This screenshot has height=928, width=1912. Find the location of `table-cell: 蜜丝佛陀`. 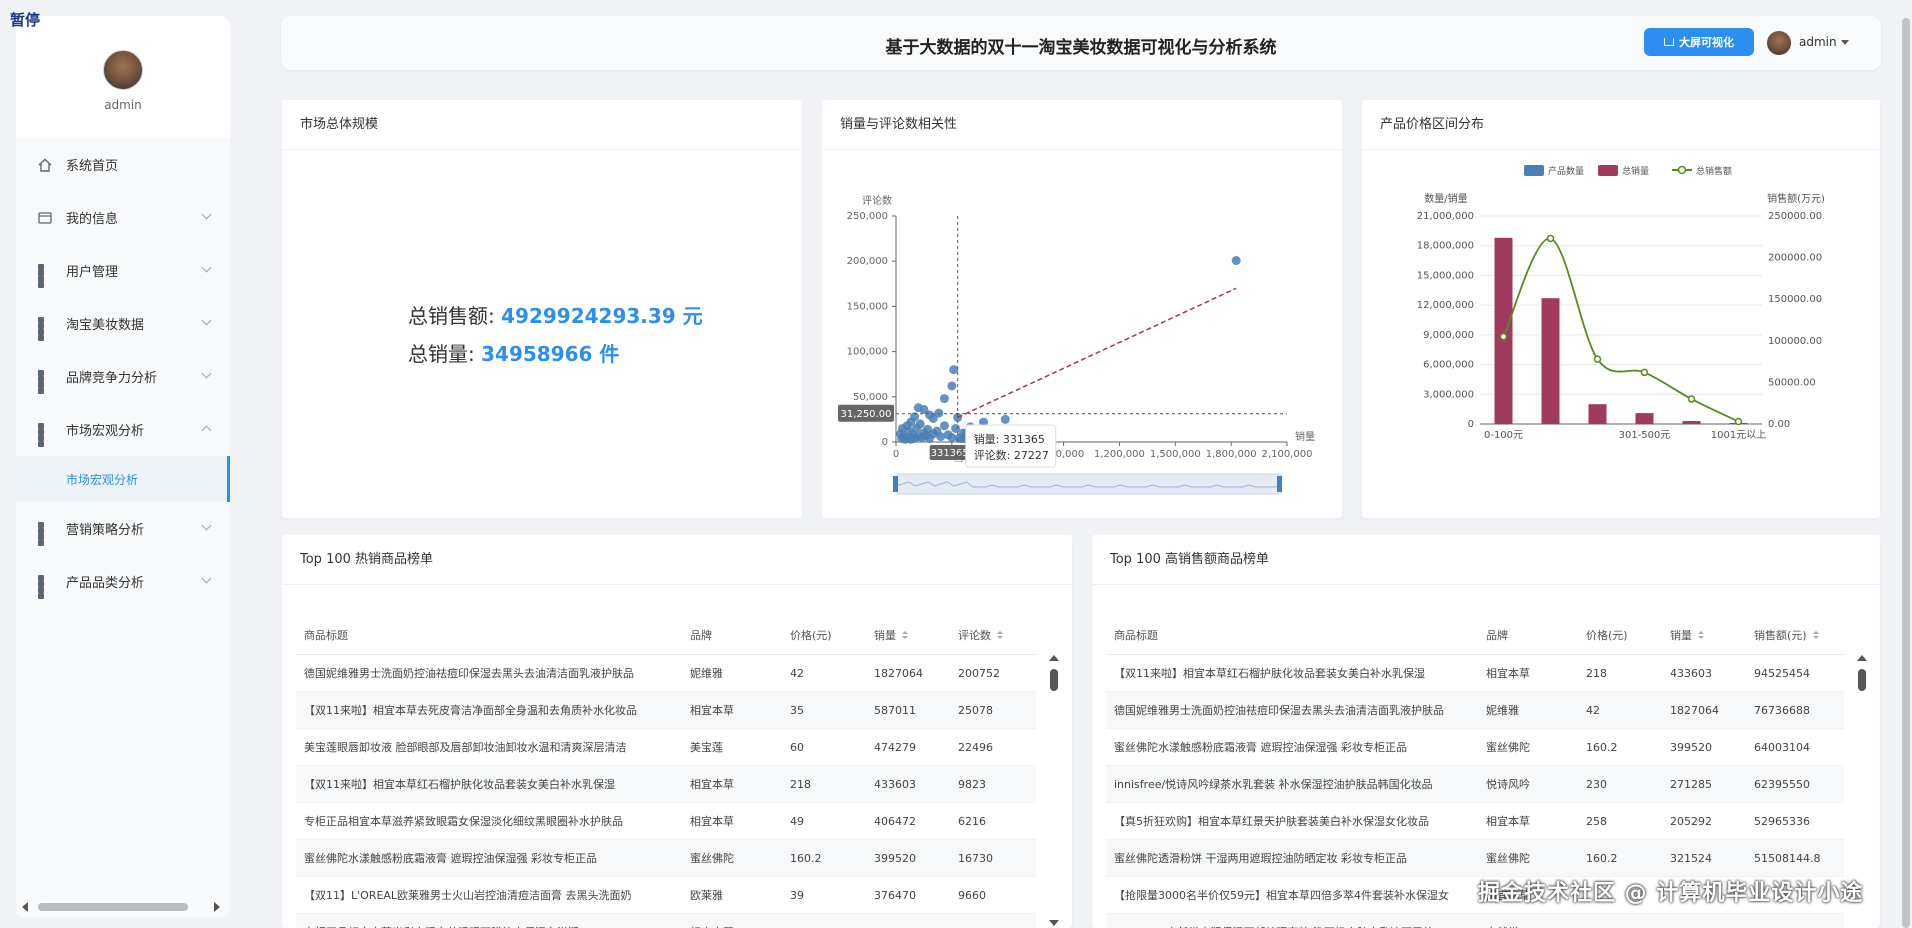

table-cell: 蜜丝佛陀 is located at coordinates (1508, 858).